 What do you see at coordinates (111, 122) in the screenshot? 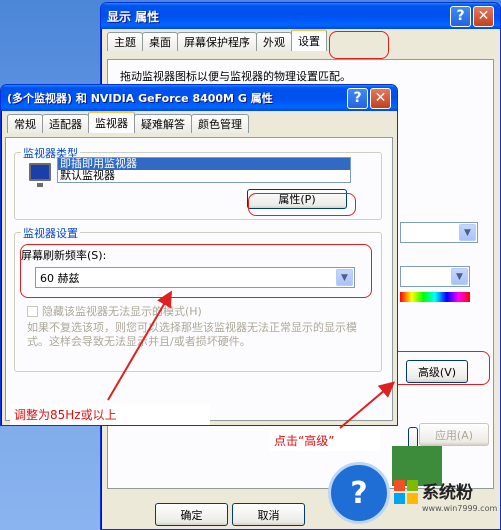
I see `tab-monitor: 监视器` at bounding box center [111, 122].